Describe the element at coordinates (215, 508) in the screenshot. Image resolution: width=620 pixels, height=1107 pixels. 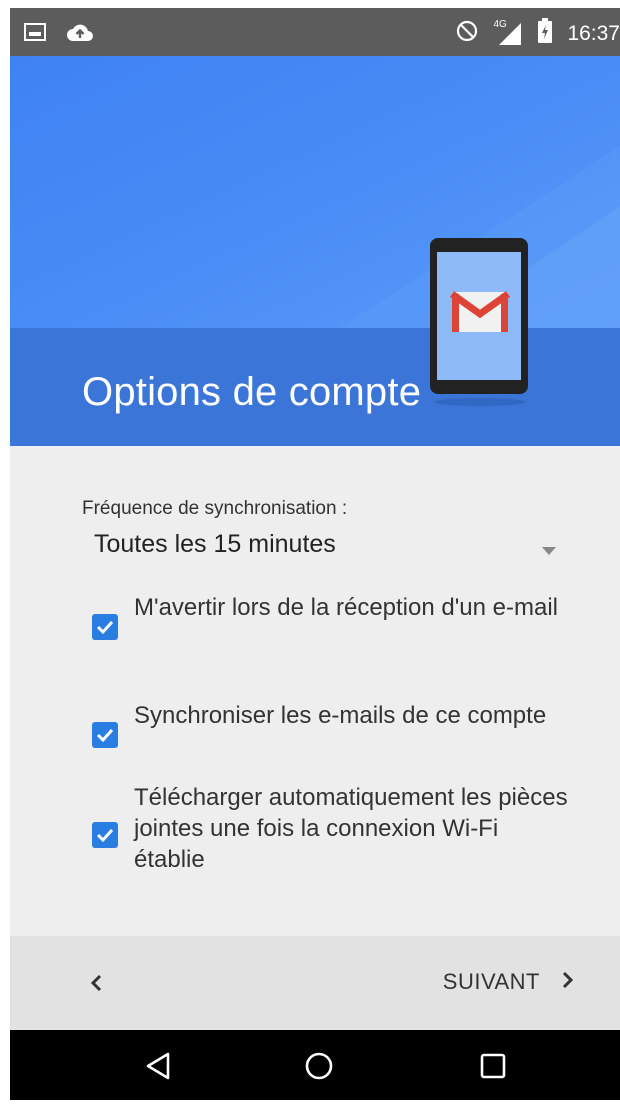
I see `sync-frequency-label: Fréquence de synchronisation :` at that location.